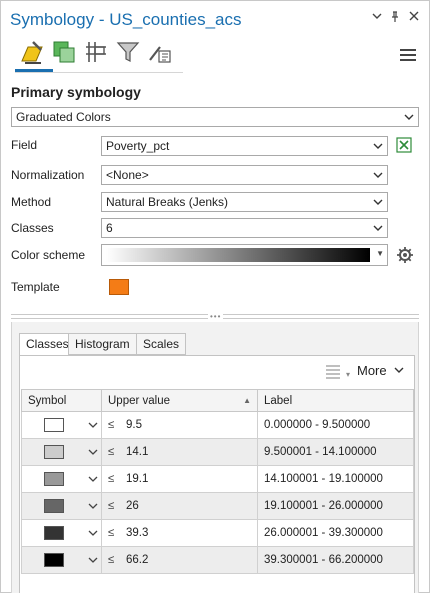 The height and width of the screenshot is (593, 430). I want to click on table-row: ≤14.1 9.500001 - 14.100000, so click(217, 452).